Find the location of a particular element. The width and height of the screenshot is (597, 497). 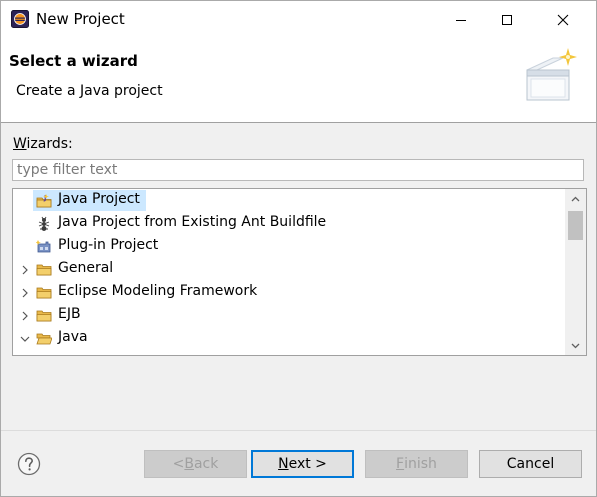

java-project-icon: J is located at coordinates (44, 201).